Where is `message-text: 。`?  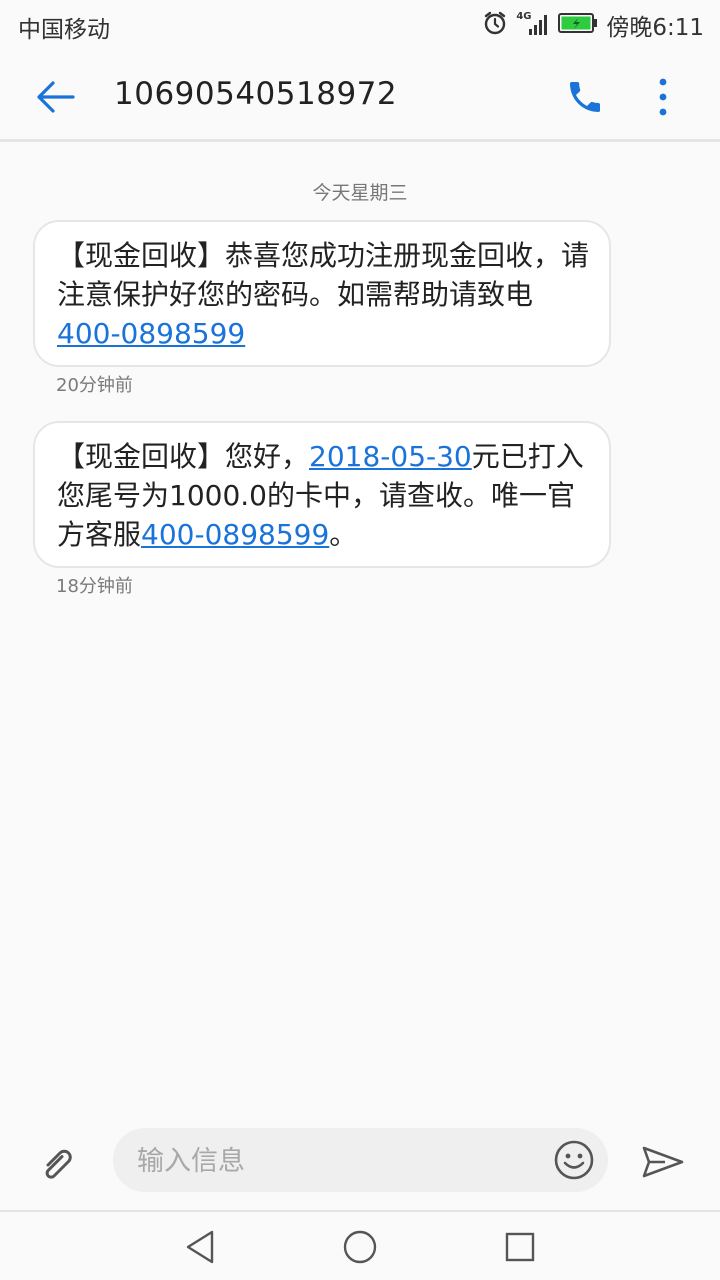
message-text: 。 is located at coordinates (343, 534).